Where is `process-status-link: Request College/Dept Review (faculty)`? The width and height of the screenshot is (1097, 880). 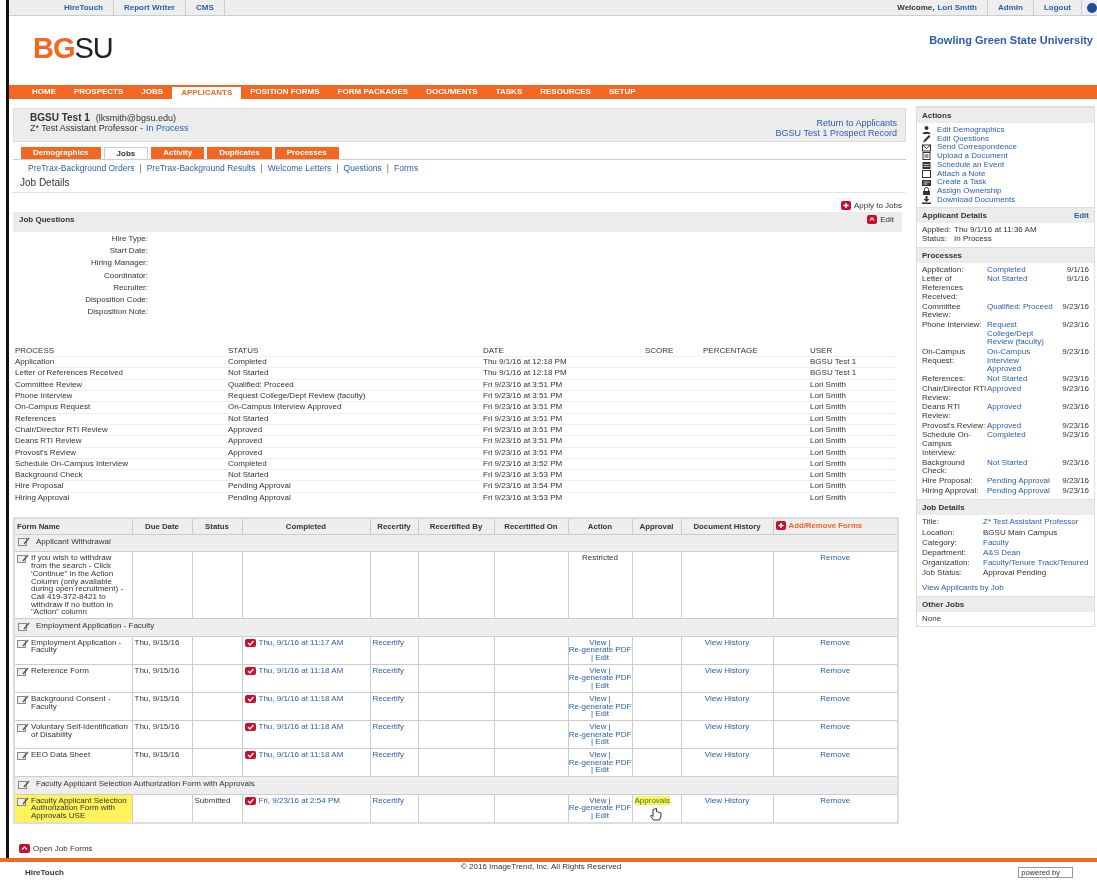
process-status-link: Request College/Dept Review (faculty) is located at coordinates (1021, 334).